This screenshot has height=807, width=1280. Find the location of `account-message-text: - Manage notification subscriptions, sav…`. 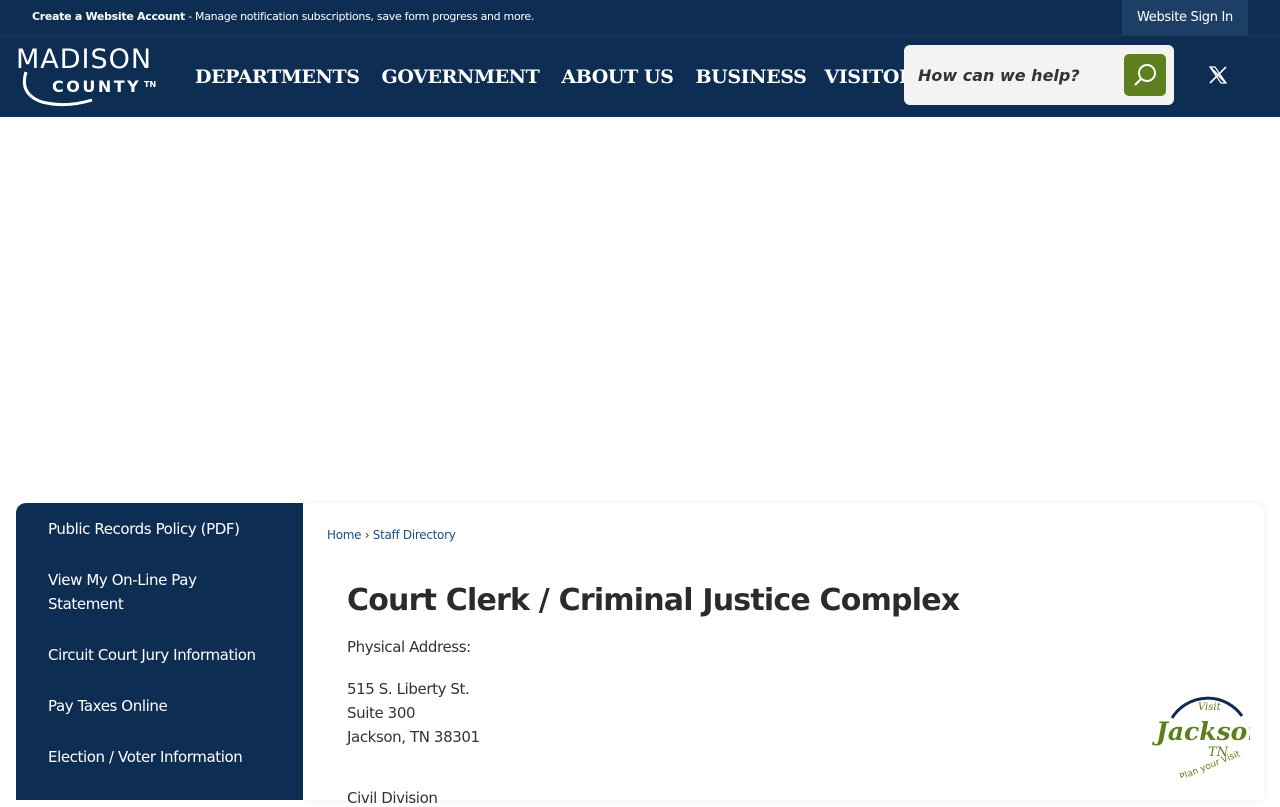

account-message-text: - Manage notification subscriptions, sav… is located at coordinates (359, 16).